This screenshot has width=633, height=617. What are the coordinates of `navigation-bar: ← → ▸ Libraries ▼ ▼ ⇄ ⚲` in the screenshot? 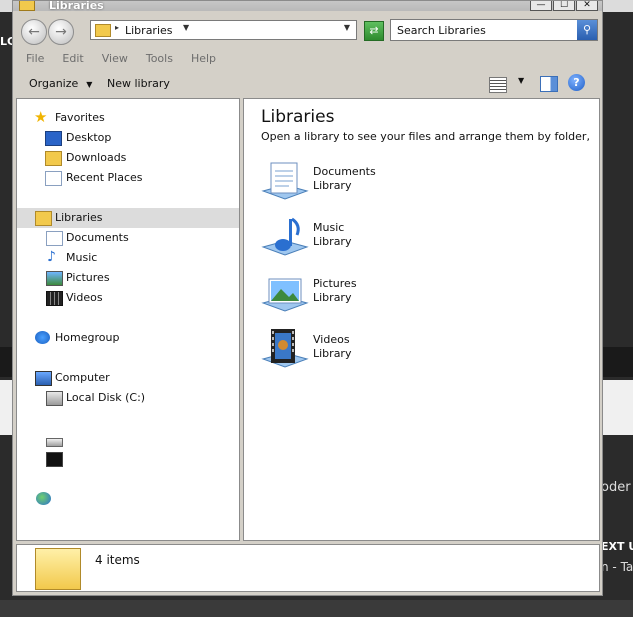 It's located at (307, 30).